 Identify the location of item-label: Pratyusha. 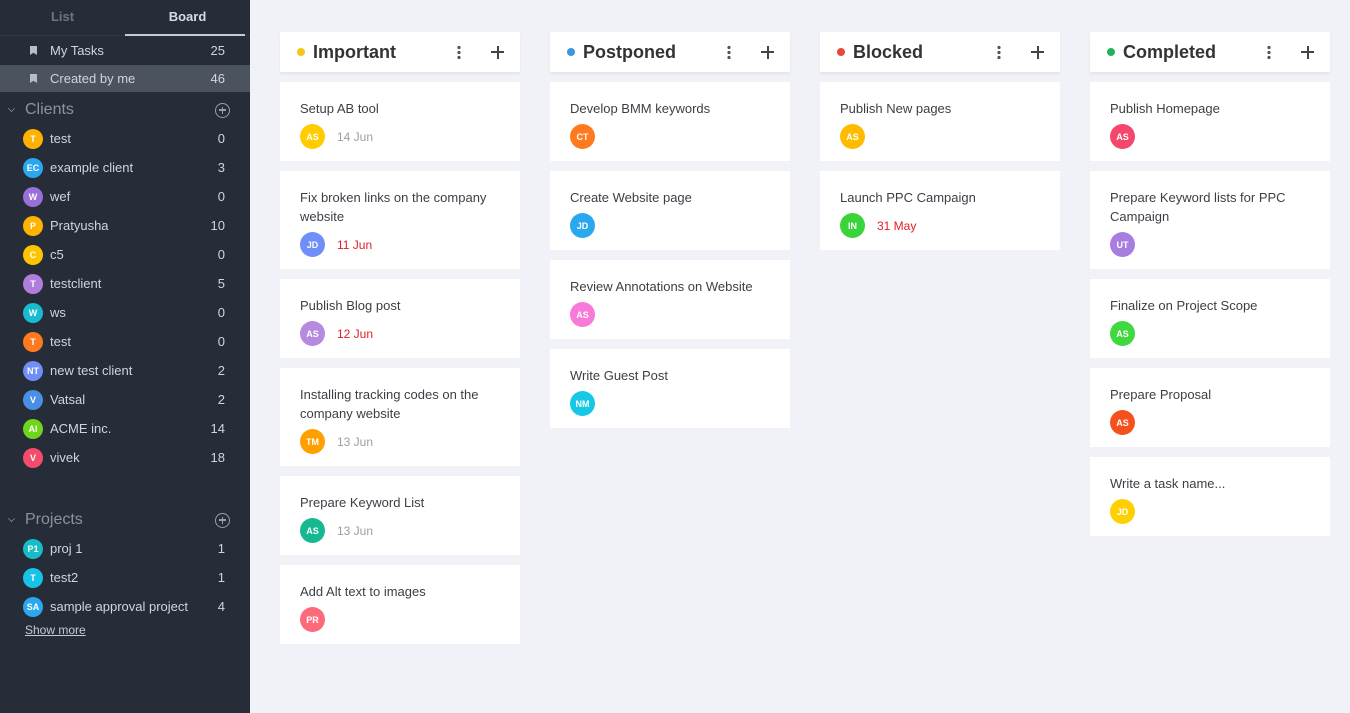
(79, 225).